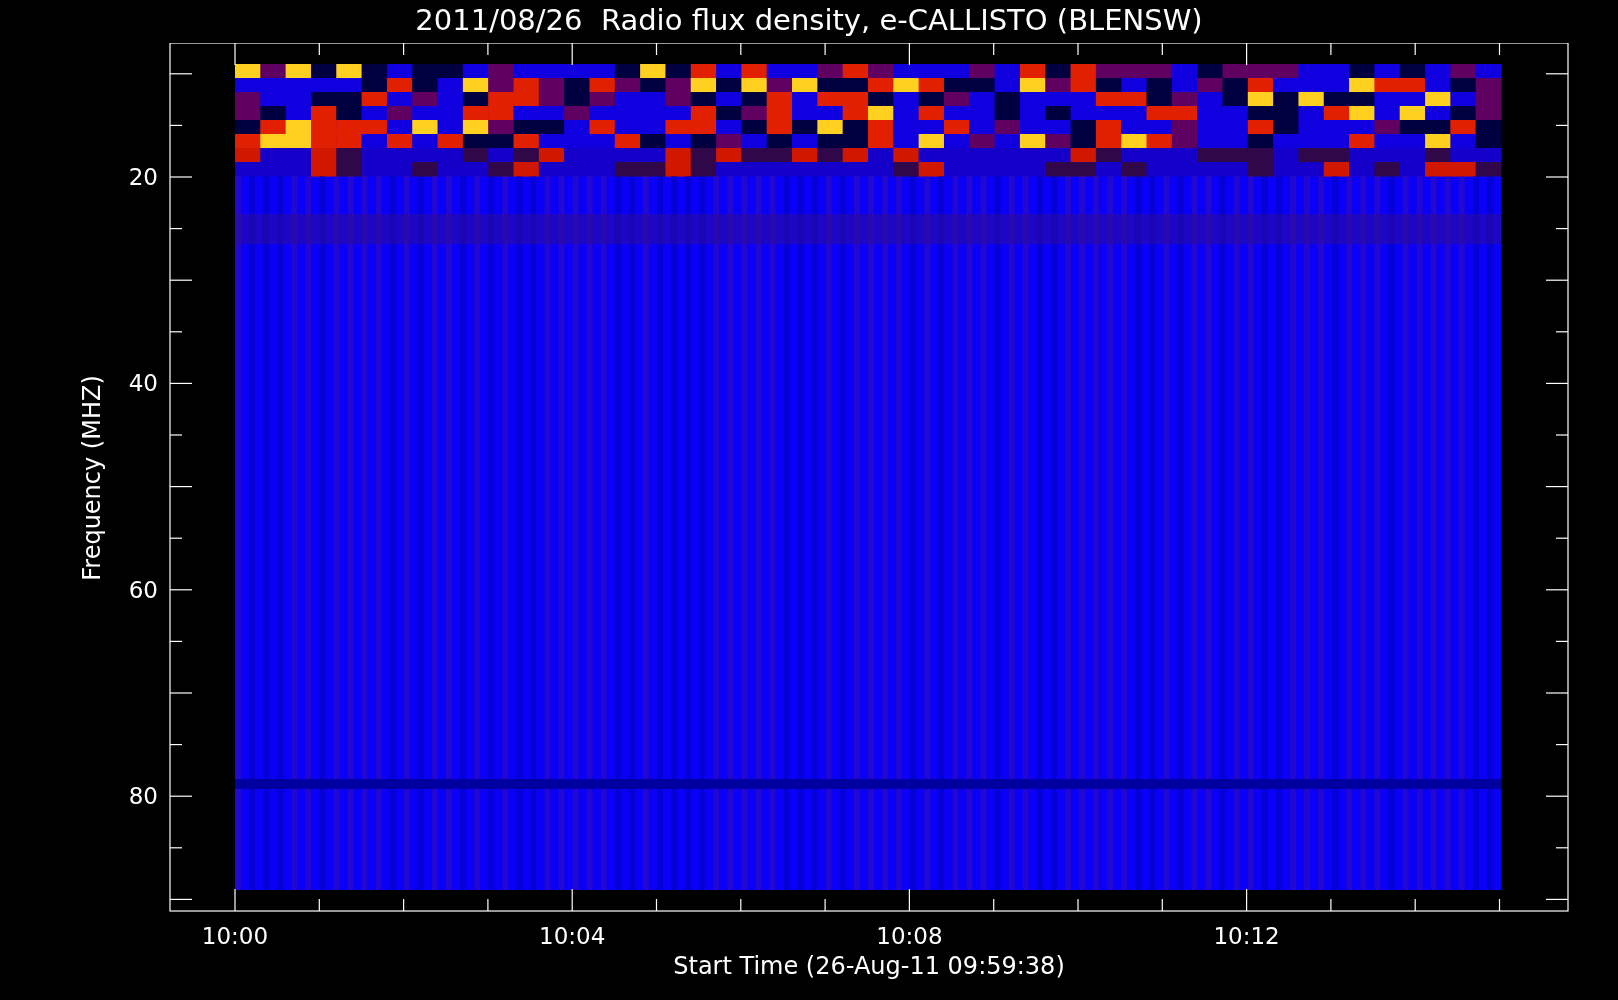 The height and width of the screenshot is (1000, 1618). Describe the element at coordinates (909, 936) in the screenshot. I see `x-tick-label: 10:08` at that location.